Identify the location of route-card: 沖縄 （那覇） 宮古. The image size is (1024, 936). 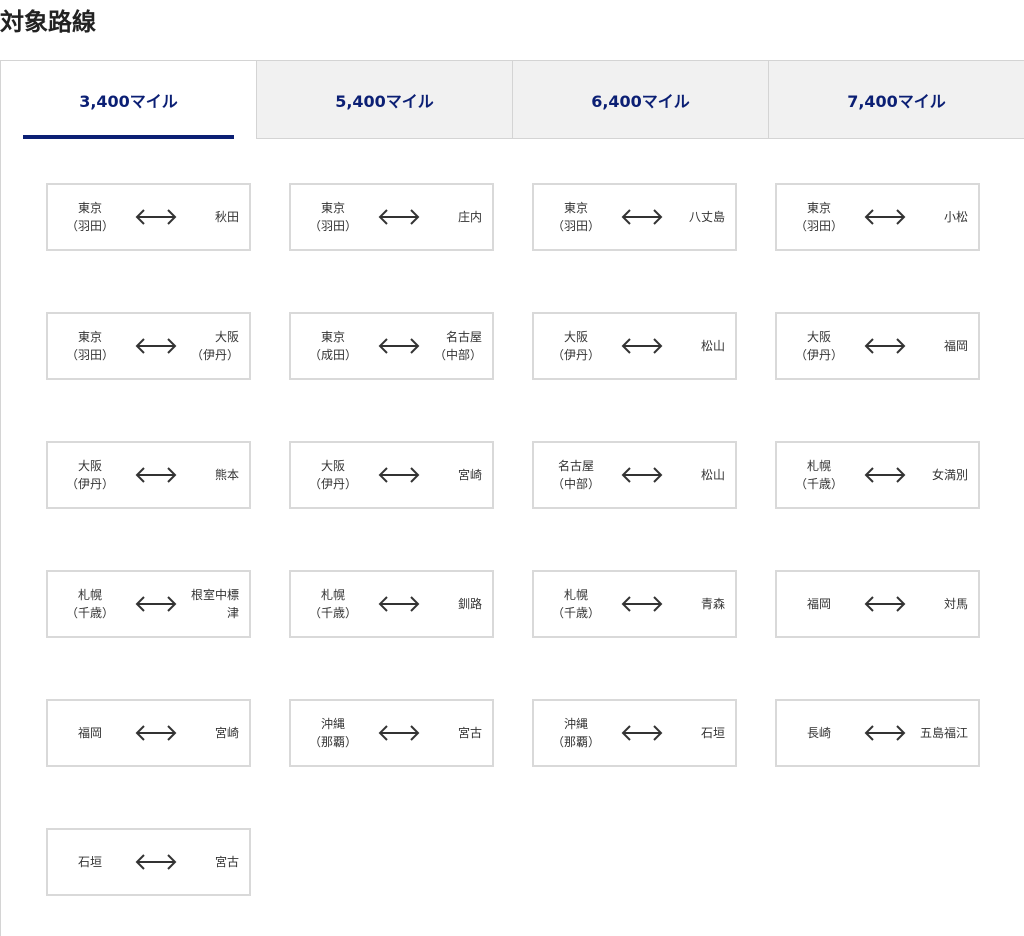
(391, 733).